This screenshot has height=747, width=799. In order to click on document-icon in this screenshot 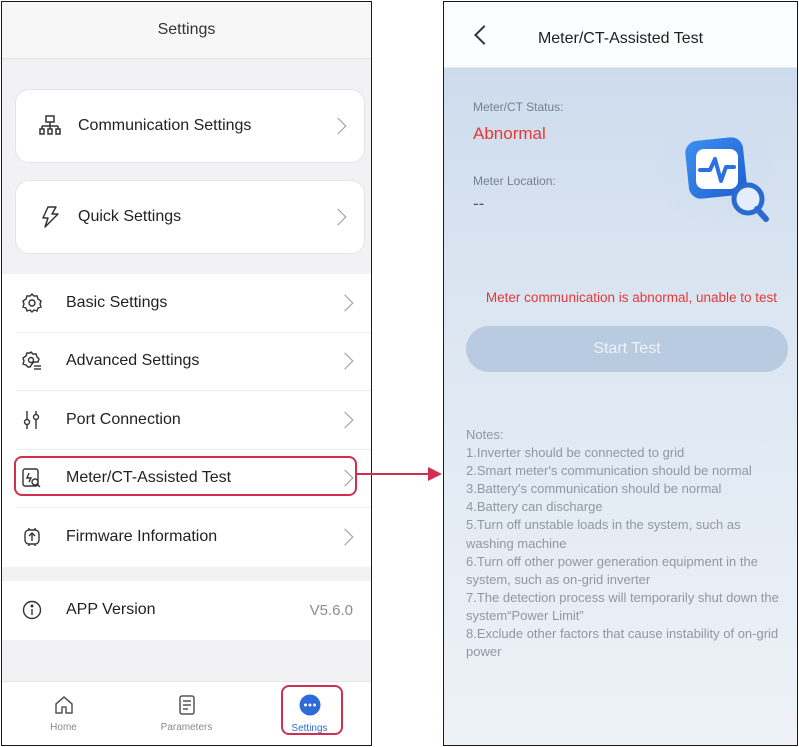, I will do `click(187, 706)`.